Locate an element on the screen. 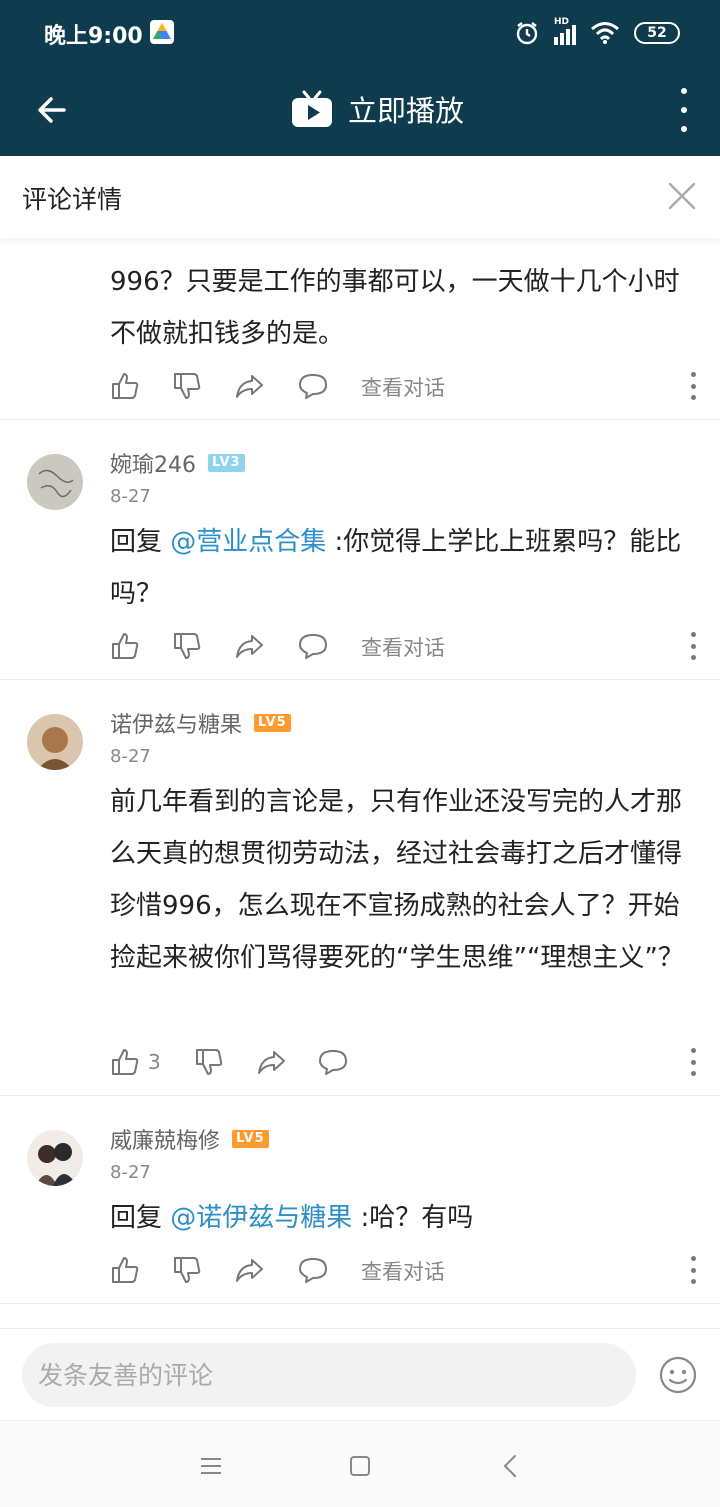 Image resolution: width=720 pixels, height=1507 pixels. comment-item: 996？只要是工作的事都可以，一天做十几个小时不做就扣钱多的是。 查看对话 is located at coordinates (360, 329).